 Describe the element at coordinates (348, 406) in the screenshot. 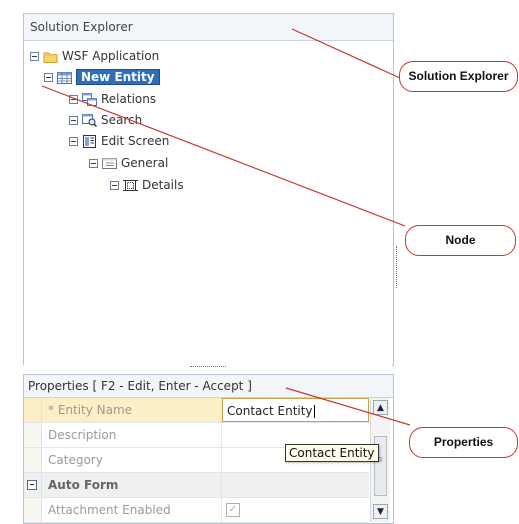

I see `properties-pointer-line` at that location.